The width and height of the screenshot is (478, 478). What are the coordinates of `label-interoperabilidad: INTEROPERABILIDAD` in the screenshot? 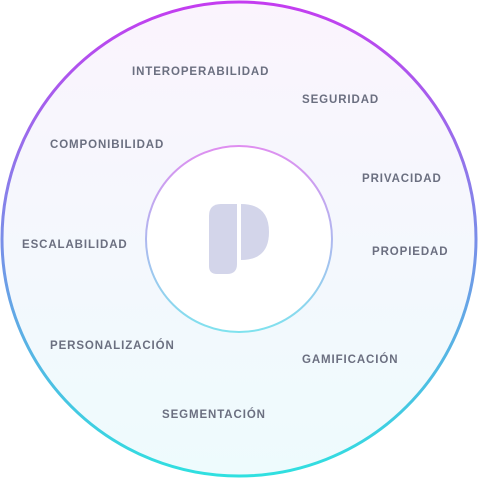 It's located at (201, 72).